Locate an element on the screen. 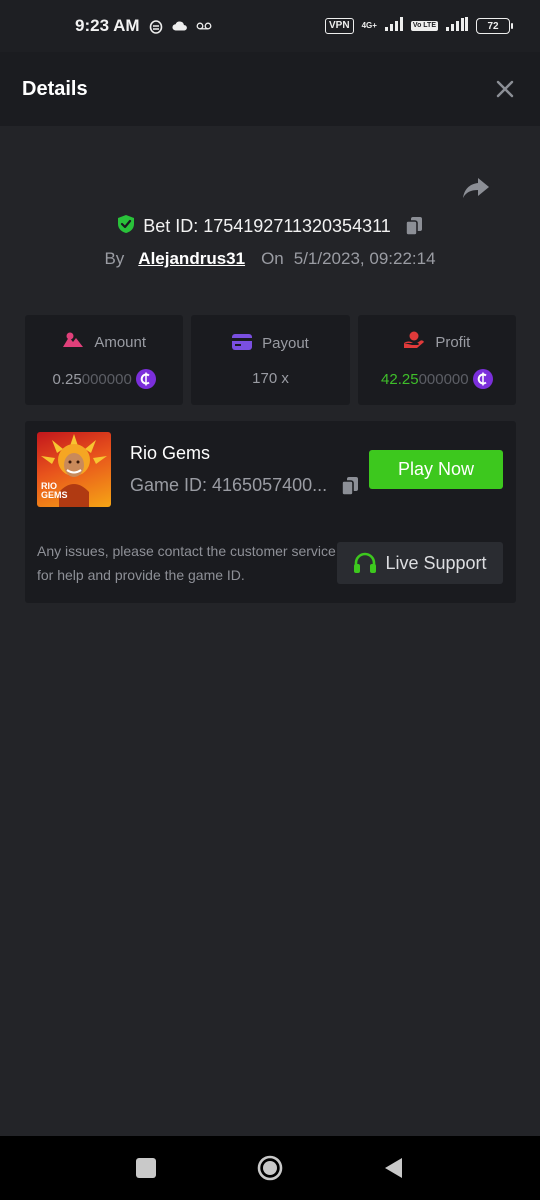  amount-icon is located at coordinates (73, 342).